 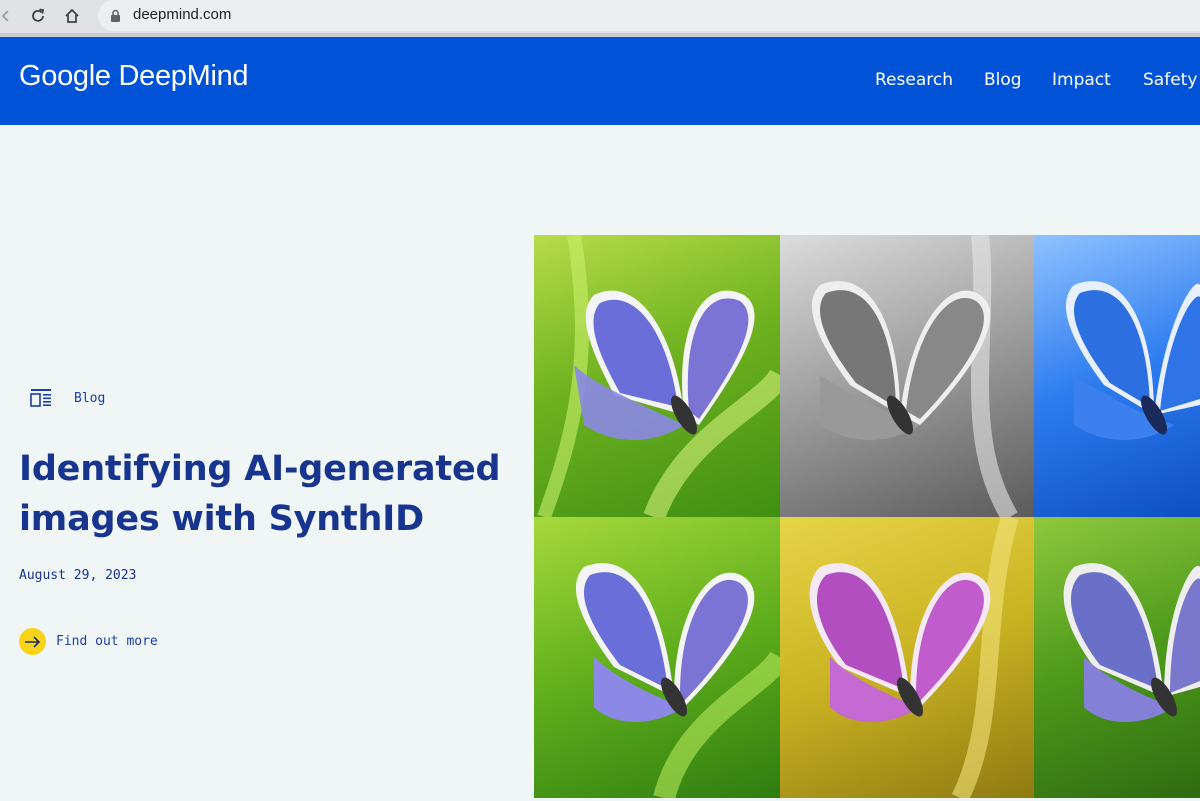 I want to click on butterfly-image-yellow-purple, so click(x=907, y=657).